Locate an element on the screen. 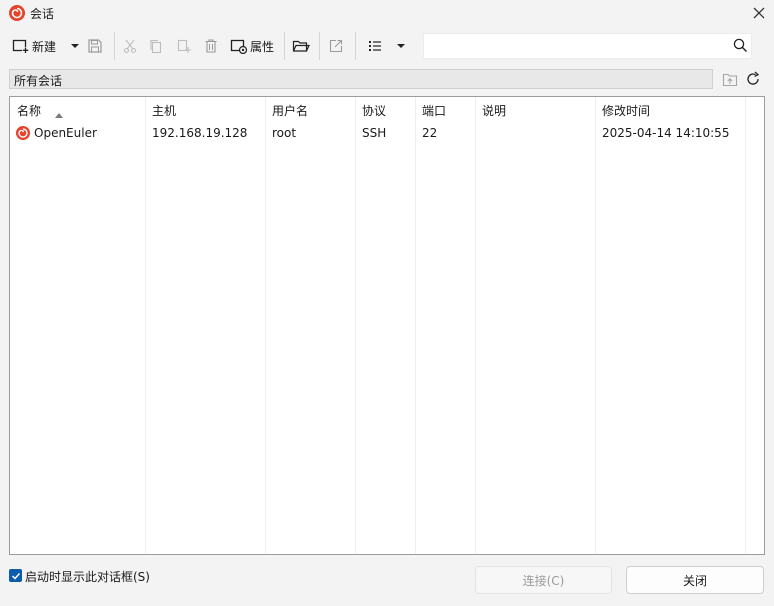  search-input is located at coordinates (587, 46).